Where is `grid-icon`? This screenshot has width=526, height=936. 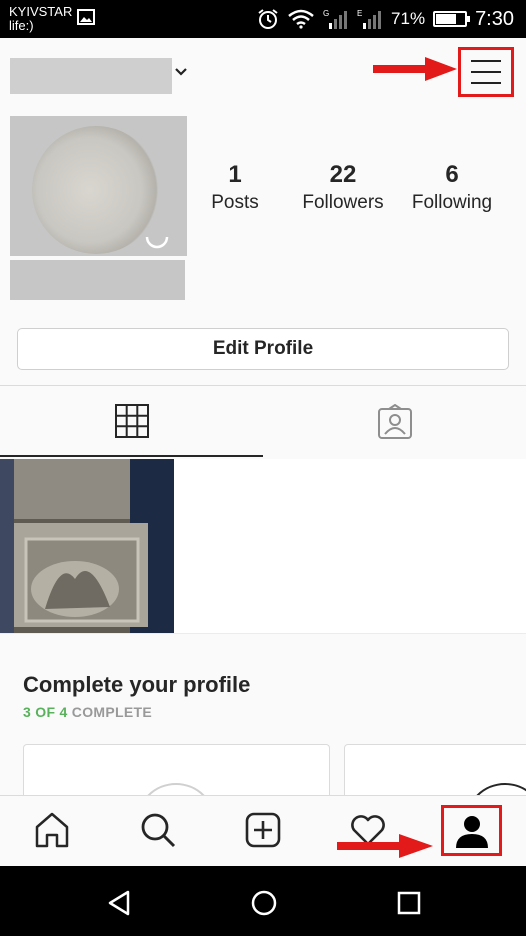 grid-icon is located at coordinates (131, 420).